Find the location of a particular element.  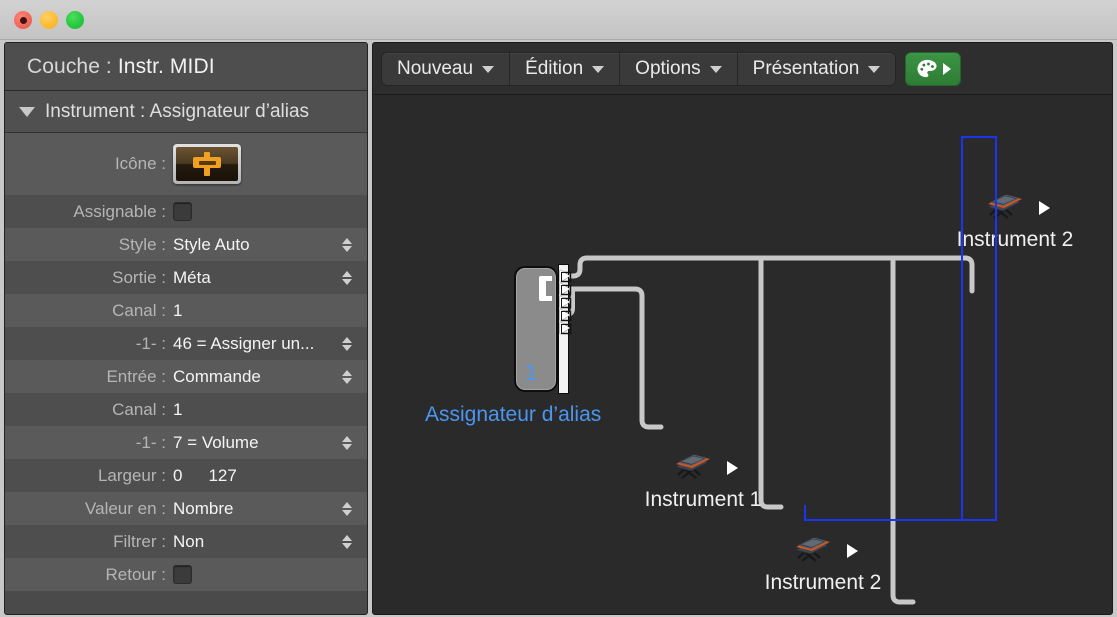

signpost-icon is located at coordinates (207, 164).